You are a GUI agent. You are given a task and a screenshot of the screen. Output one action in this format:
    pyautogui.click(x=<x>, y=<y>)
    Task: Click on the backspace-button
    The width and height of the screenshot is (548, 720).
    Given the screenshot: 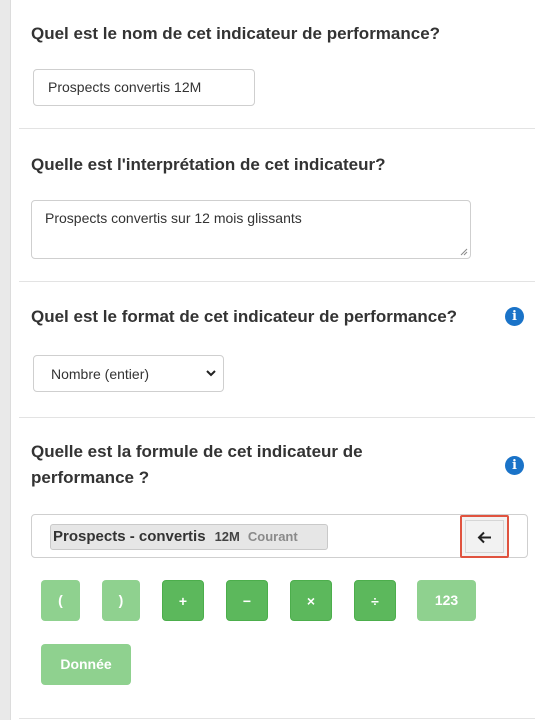 What is the action you would take?
    pyautogui.click(x=484, y=536)
    